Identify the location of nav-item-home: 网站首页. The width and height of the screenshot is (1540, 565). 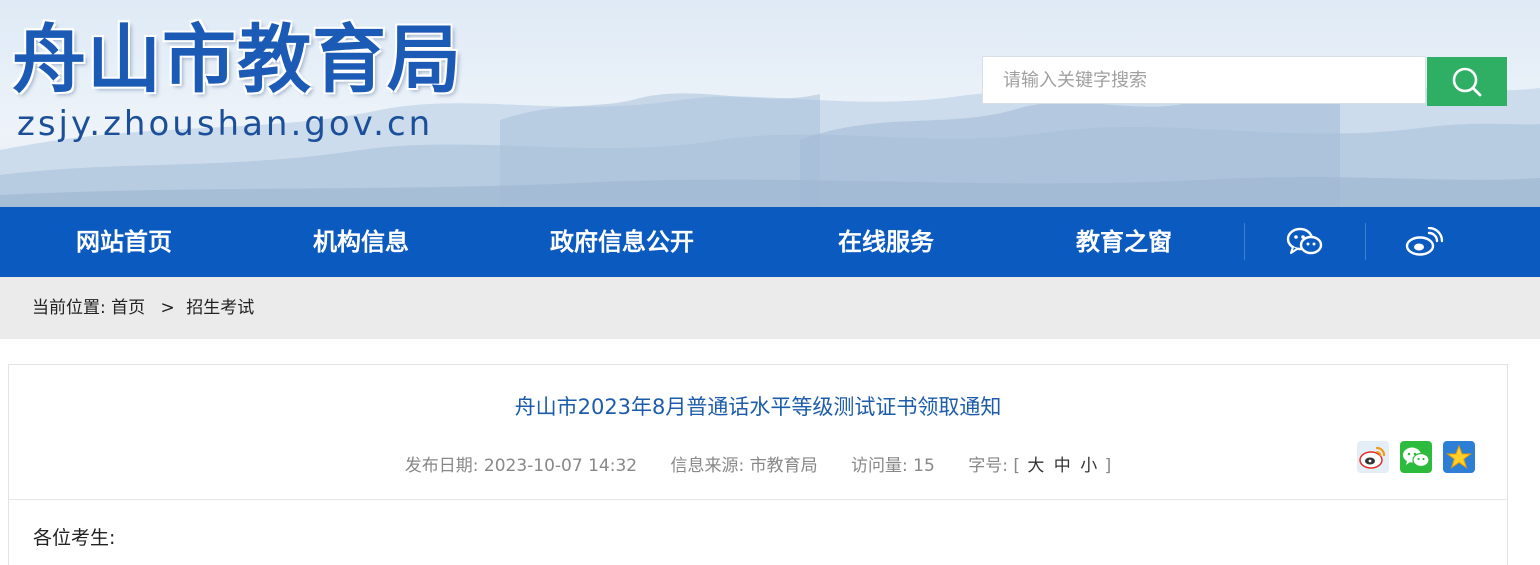
(124, 242).